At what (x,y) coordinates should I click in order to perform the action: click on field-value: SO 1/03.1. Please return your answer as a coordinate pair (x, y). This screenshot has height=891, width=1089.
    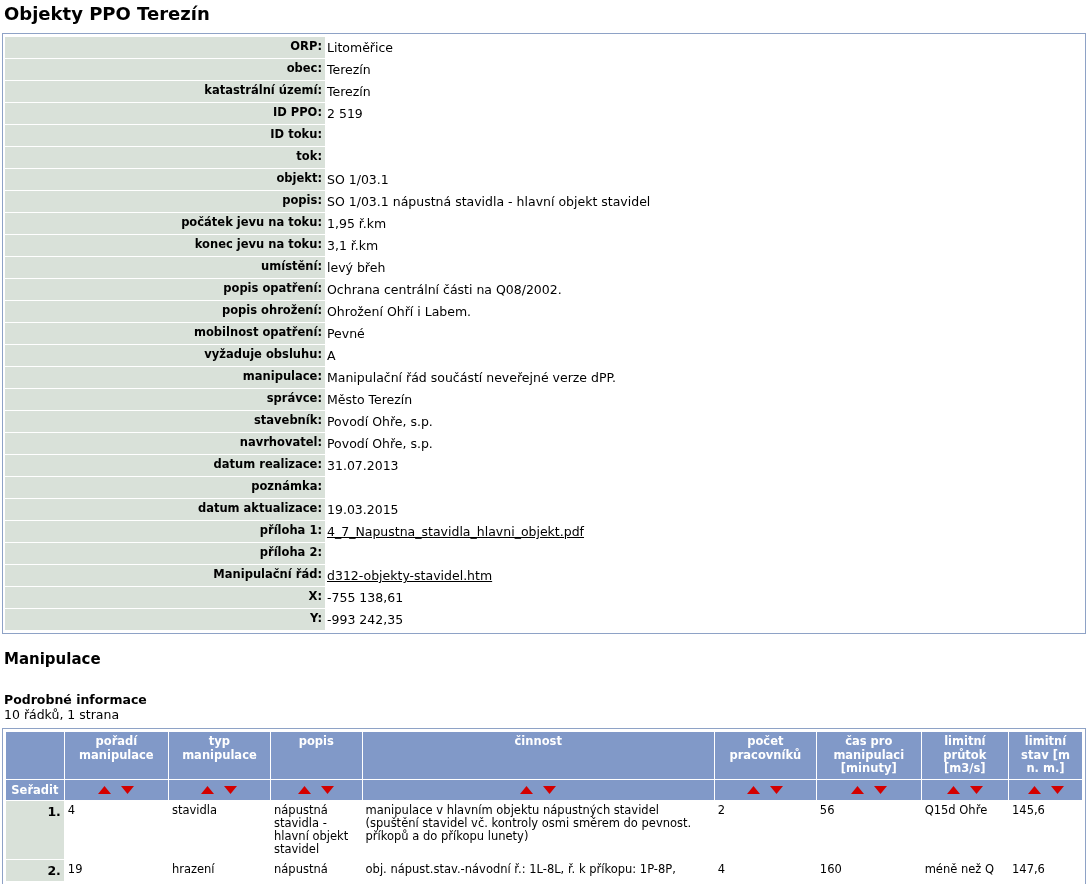
    Looking at the image, I should click on (358, 179).